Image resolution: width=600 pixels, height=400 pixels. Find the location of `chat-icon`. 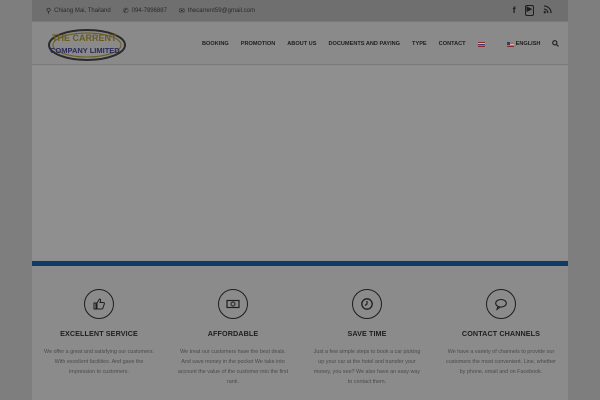

chat-icon is located at coordinates (501, 304).